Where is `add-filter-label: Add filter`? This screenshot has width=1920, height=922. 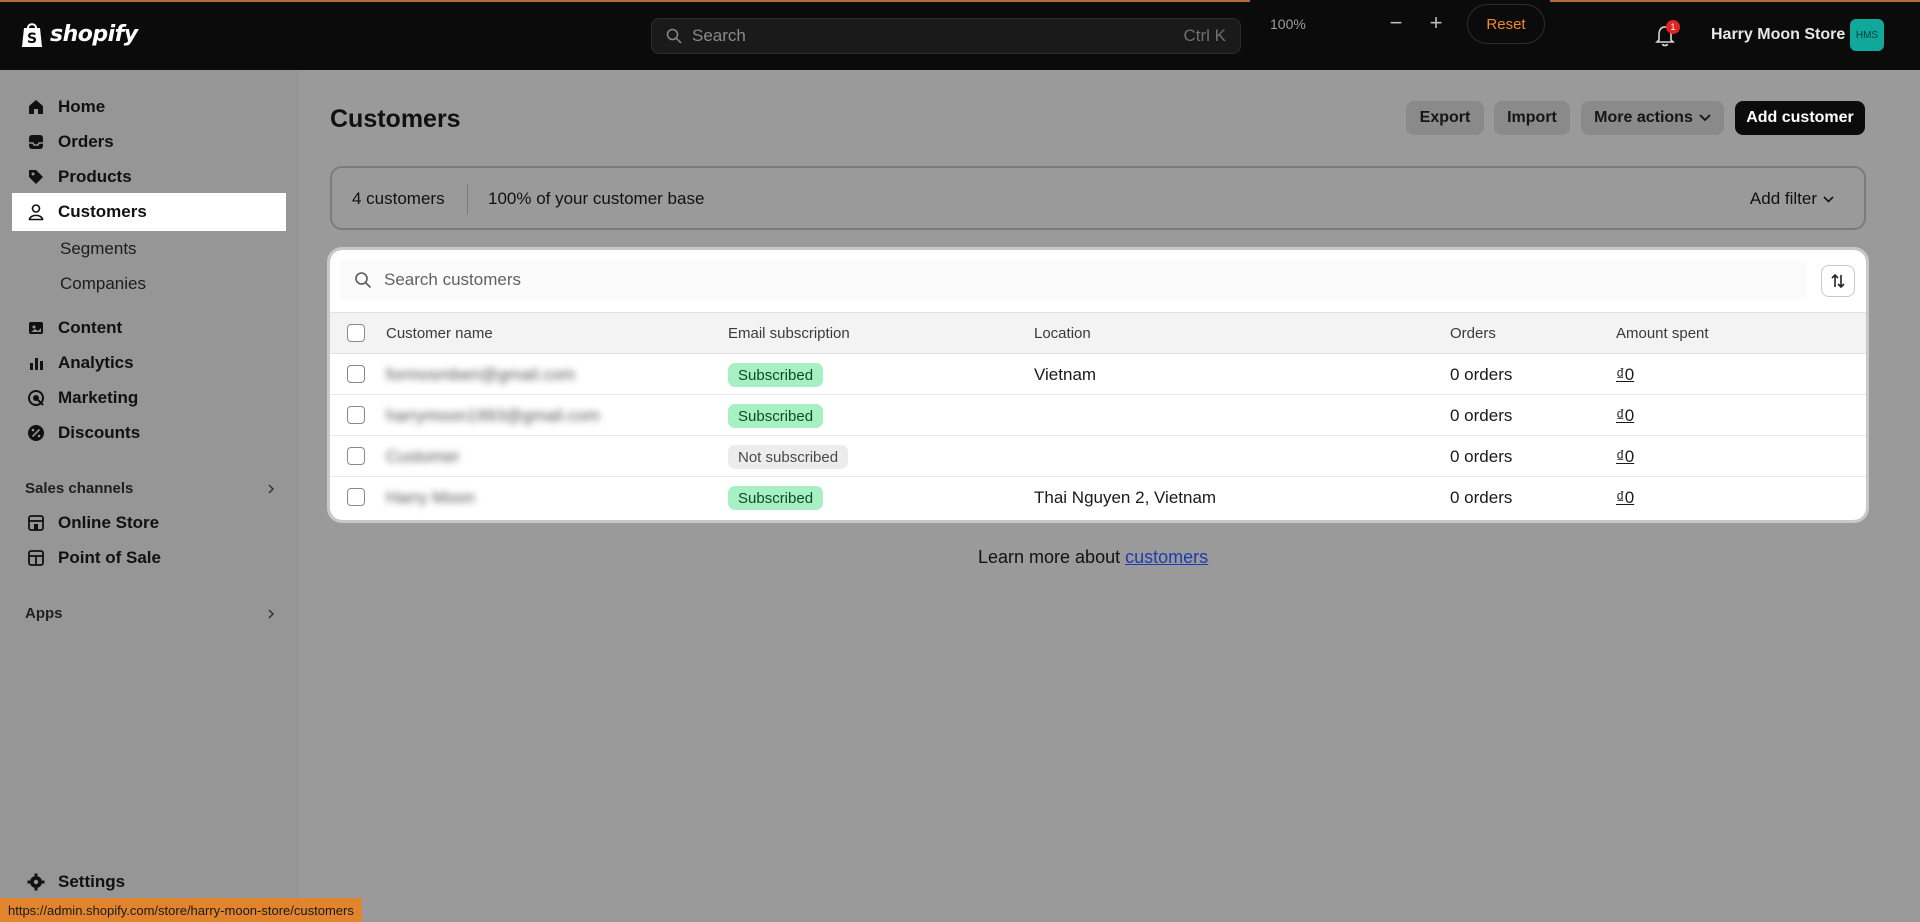
add-filter-label: Add filter is located at coordinates (1783, 198).